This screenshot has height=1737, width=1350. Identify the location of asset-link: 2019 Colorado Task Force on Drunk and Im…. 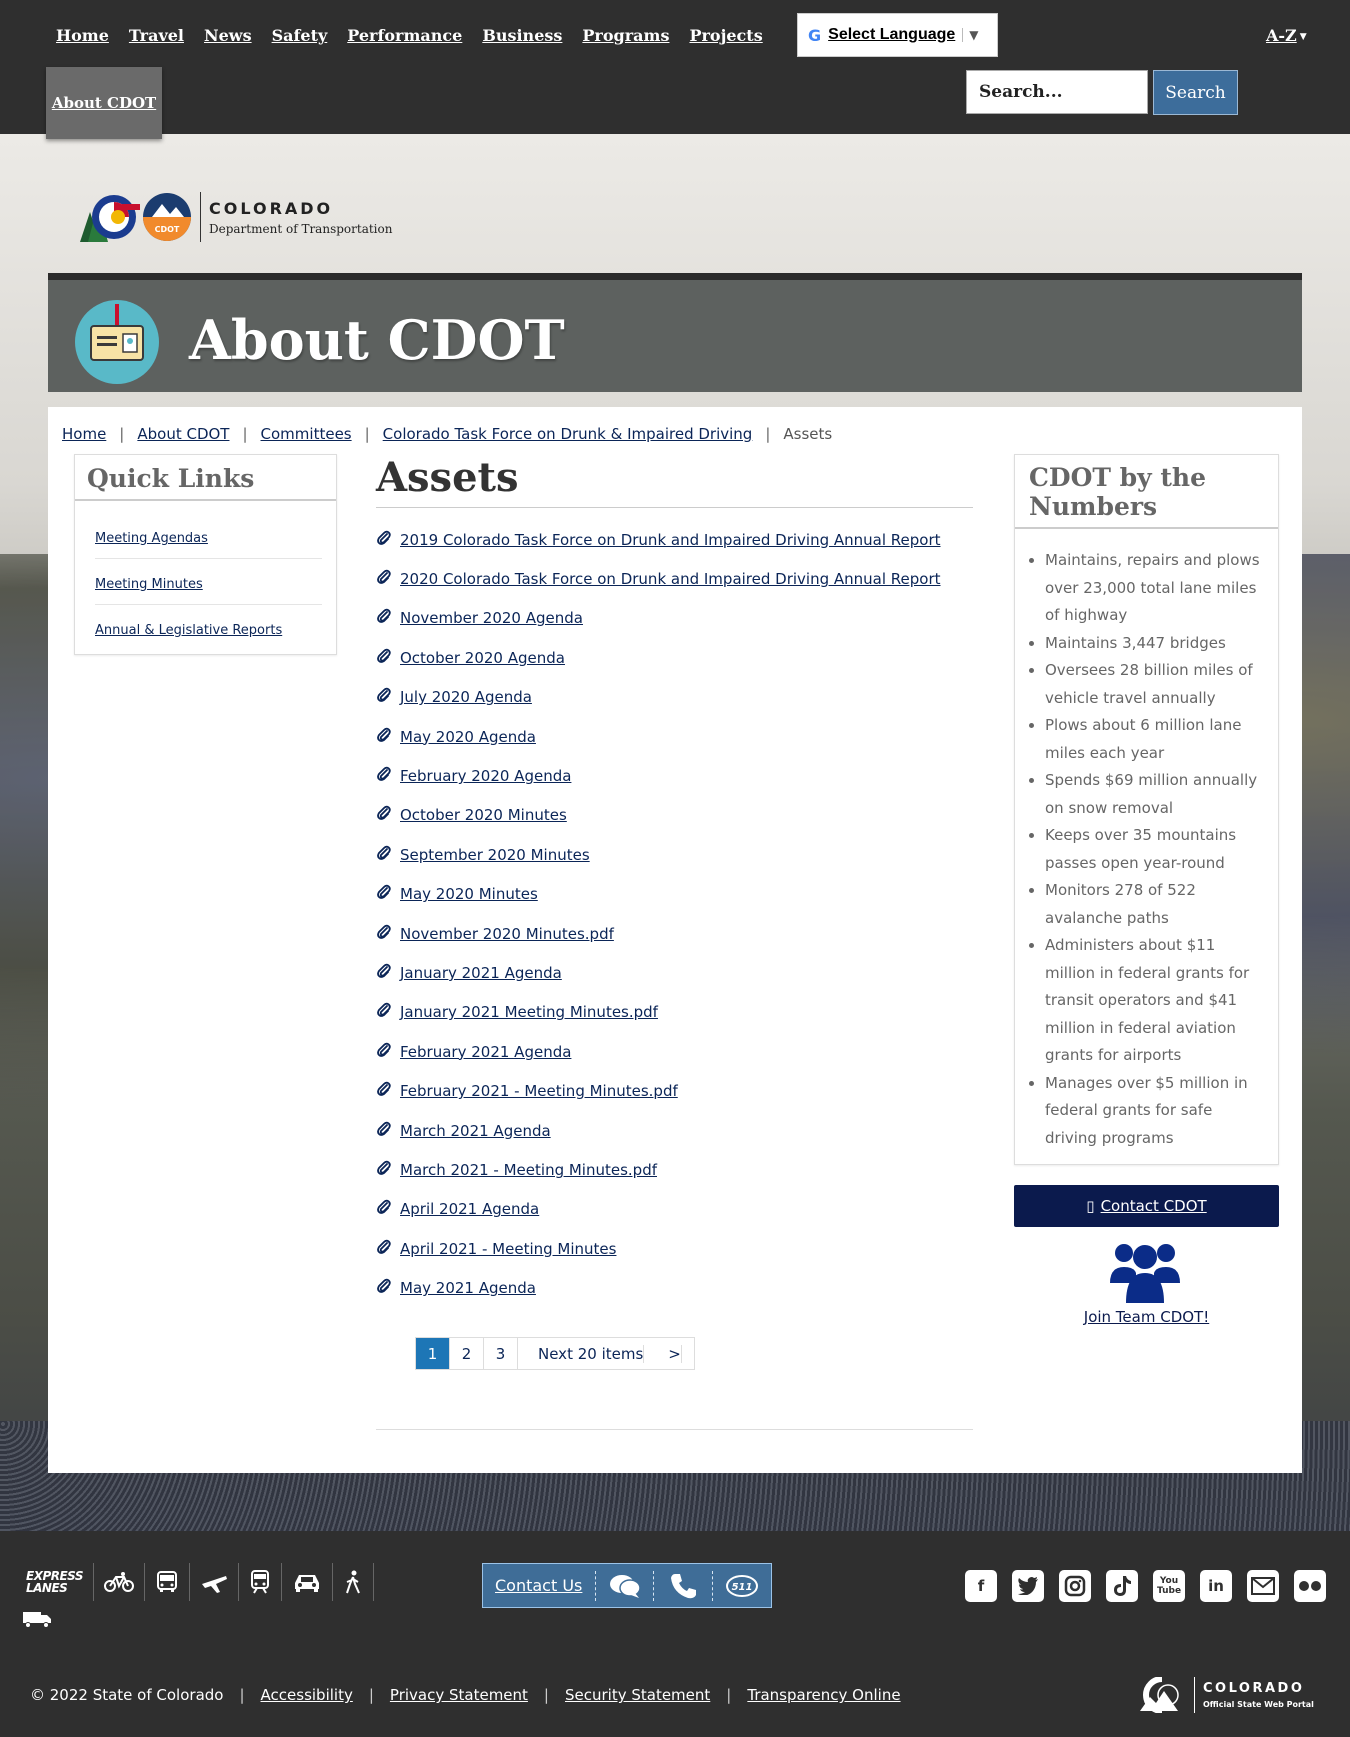
(670, 540).